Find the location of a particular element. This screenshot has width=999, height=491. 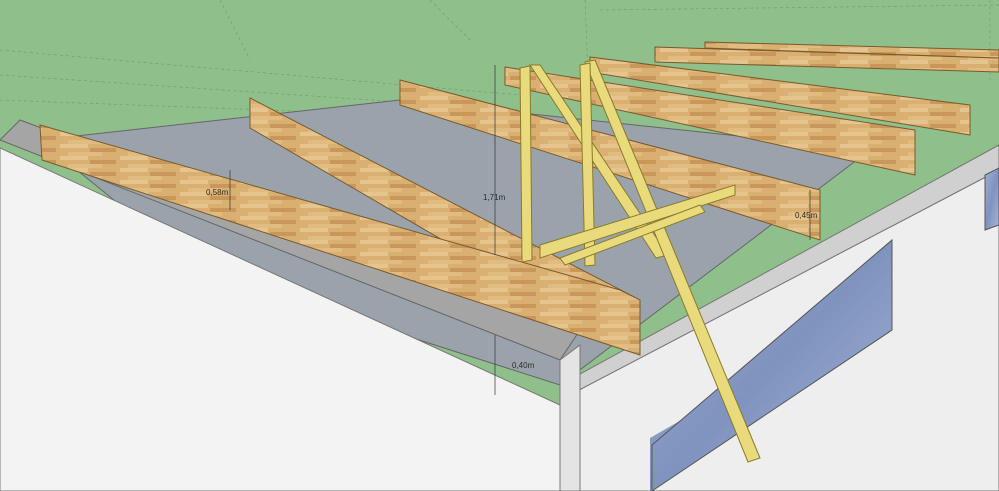

rear-beam-height-label: 0,45m is located at coordinates (806, 215).